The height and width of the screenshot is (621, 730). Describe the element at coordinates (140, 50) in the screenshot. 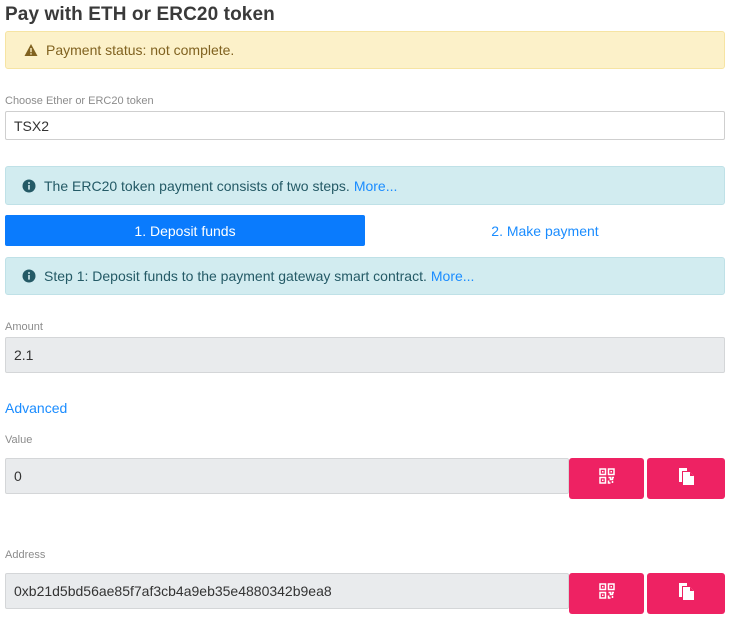

I see `payment-status-text: Payment status: not complete.` at that location.